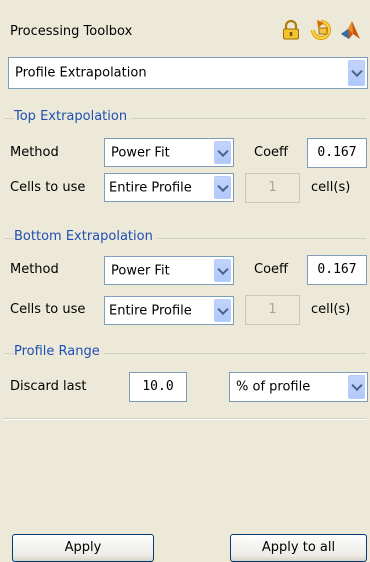 The image size is (370, 562). I want to click on top-cells-unit: cell(s), so click(331, 187).